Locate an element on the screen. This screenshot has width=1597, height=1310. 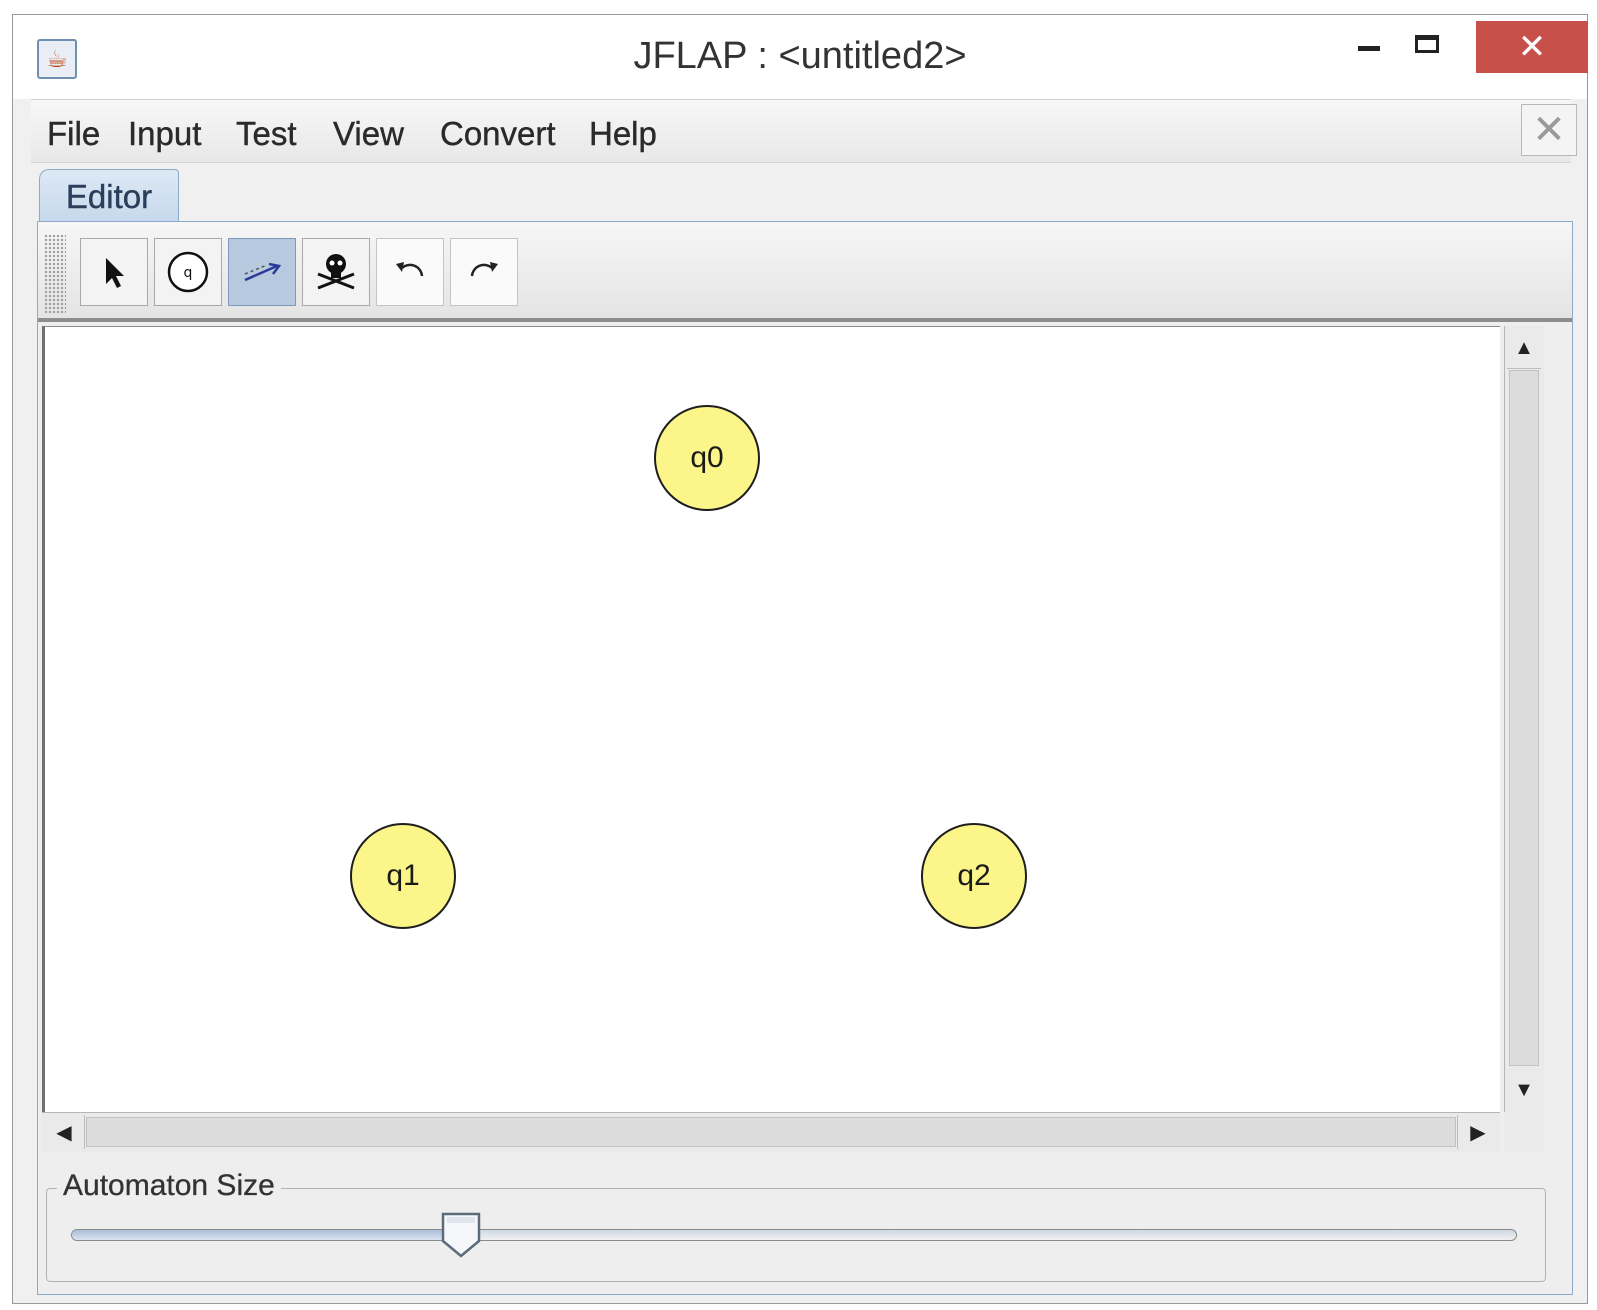
undo-button is located at coordinates (410, 272).